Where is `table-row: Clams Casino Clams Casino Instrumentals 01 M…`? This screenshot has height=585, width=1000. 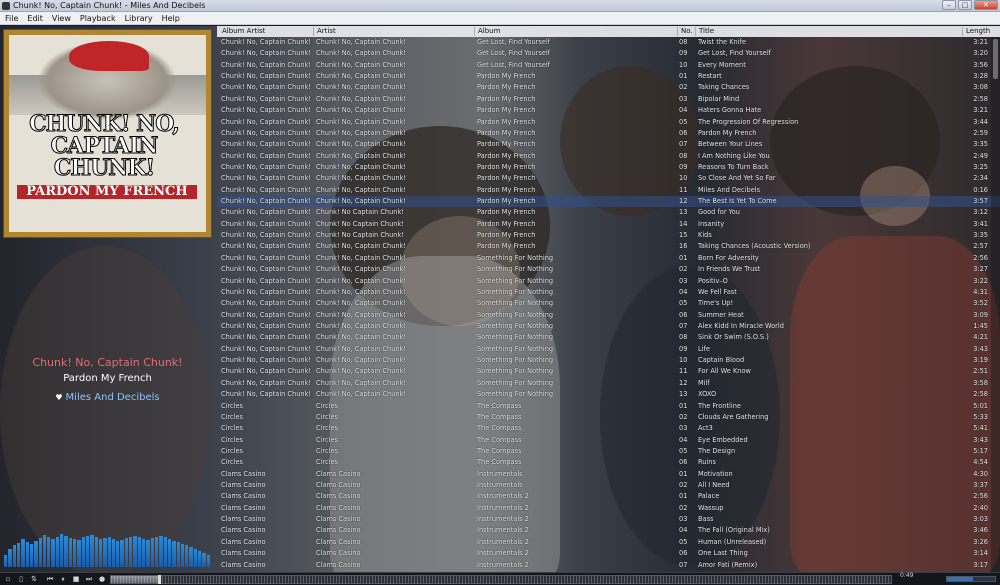
table-row: Clams Casino Clams Casino Instrumentals 01 M… is located at coordinates (608, 474).